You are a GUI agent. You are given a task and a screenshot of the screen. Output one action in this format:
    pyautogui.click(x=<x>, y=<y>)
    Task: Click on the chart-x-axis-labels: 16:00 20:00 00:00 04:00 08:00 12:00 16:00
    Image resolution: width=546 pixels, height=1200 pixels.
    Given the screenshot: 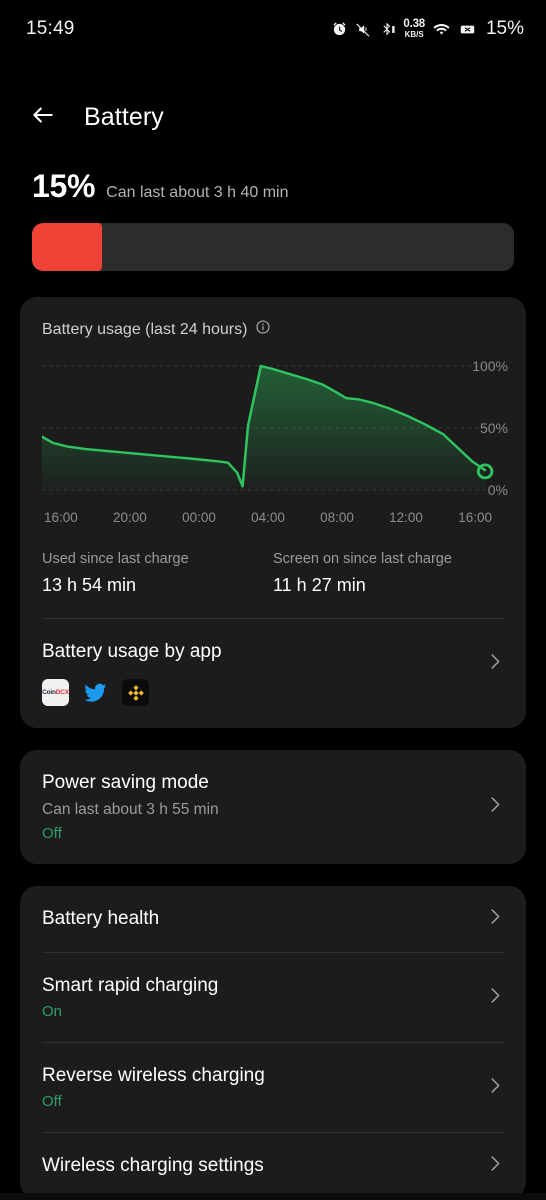 What is the action you would take?
    pyautogui.click(x=273, y=517)
    